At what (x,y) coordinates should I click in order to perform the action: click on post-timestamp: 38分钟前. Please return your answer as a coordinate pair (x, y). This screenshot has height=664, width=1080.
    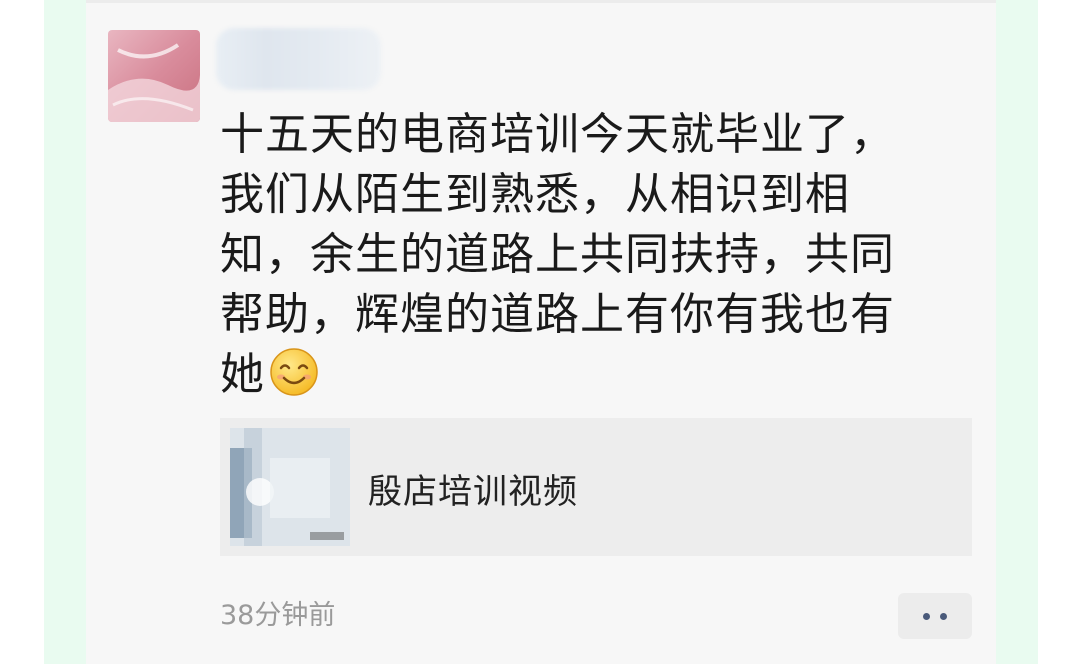
    Looking at the image, I should click on (278, 615).